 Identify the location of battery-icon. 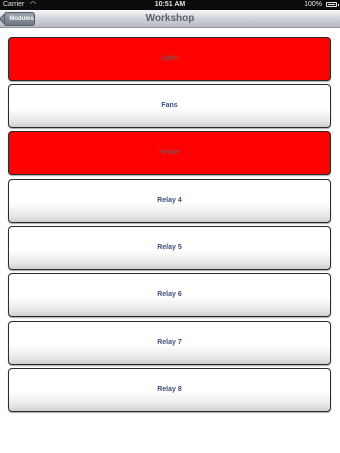
(332, 4).